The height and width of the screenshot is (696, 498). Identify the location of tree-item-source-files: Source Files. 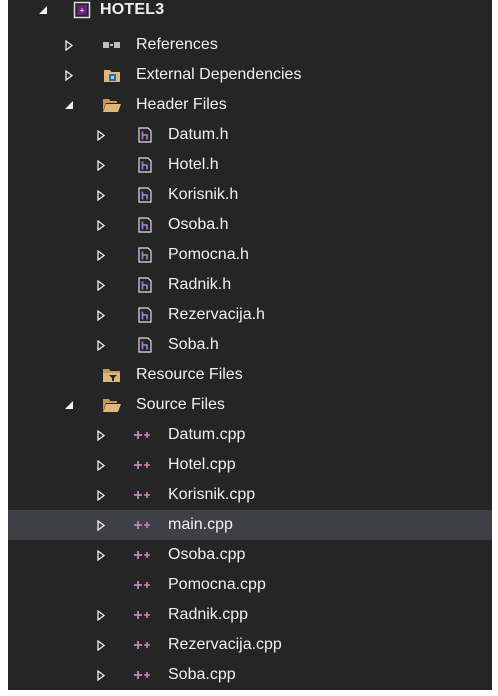
(250, 405).